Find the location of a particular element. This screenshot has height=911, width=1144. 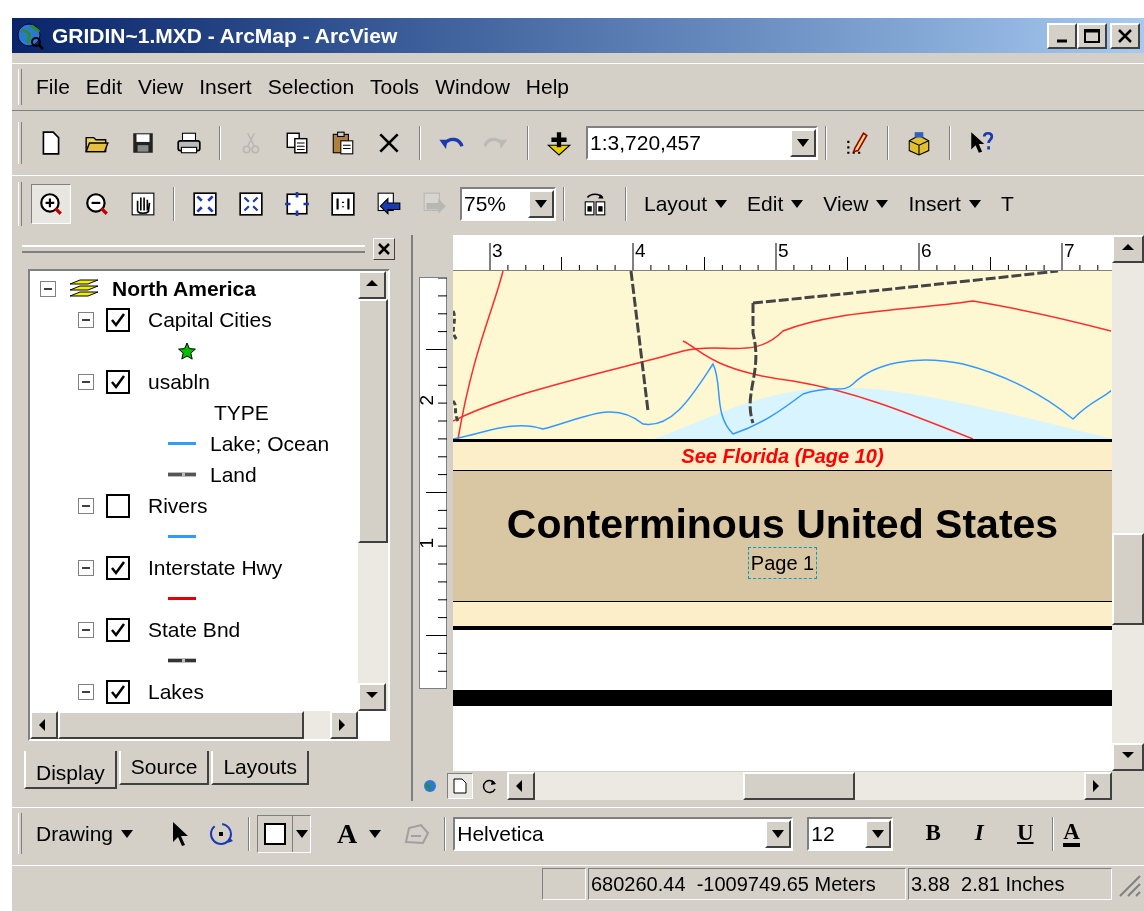

page-label: Page 1 is located at coordinates (782, 562).